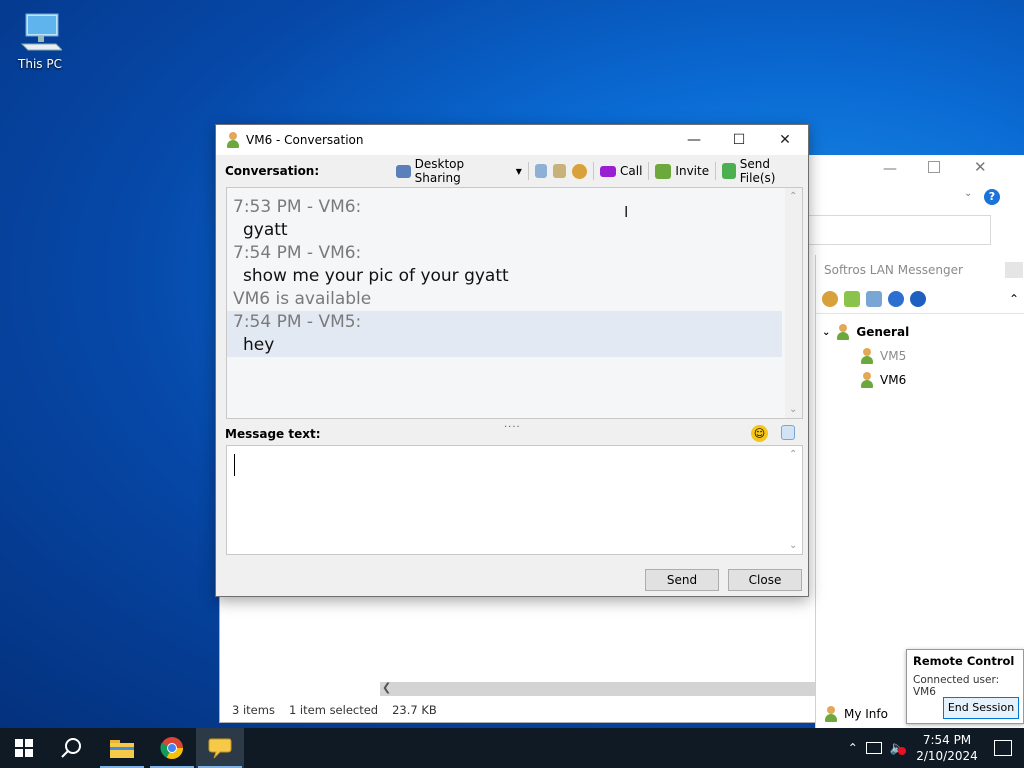  What do you see at coordinates (826, 332) in the screenshot?
I see `expand-chevron-icon: ⌄` at bounding box center [826, 332].